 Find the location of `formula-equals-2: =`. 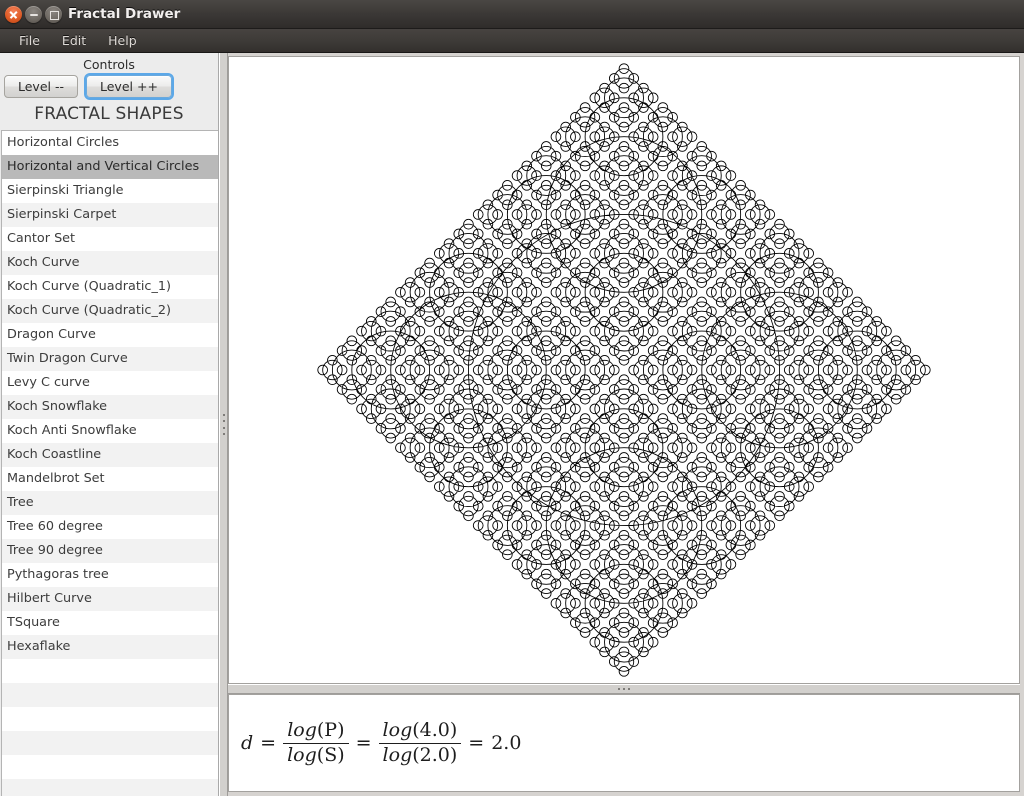

formula-equals-2: = is located at coordinates (363, 743).